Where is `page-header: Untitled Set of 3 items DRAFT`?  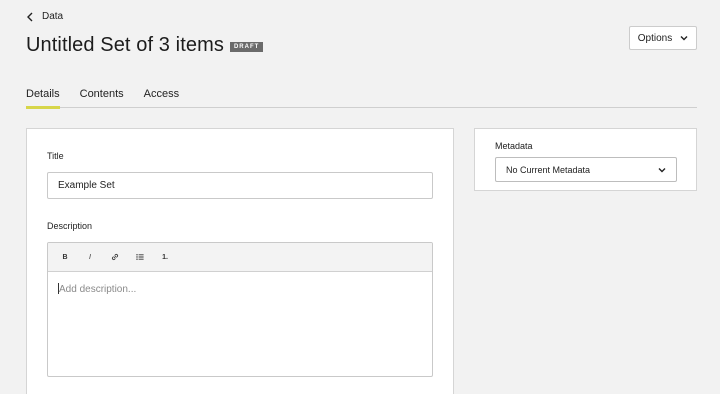 page-header: Untitled Set of 3 items DRAFT is located at coordinates (145, 45).